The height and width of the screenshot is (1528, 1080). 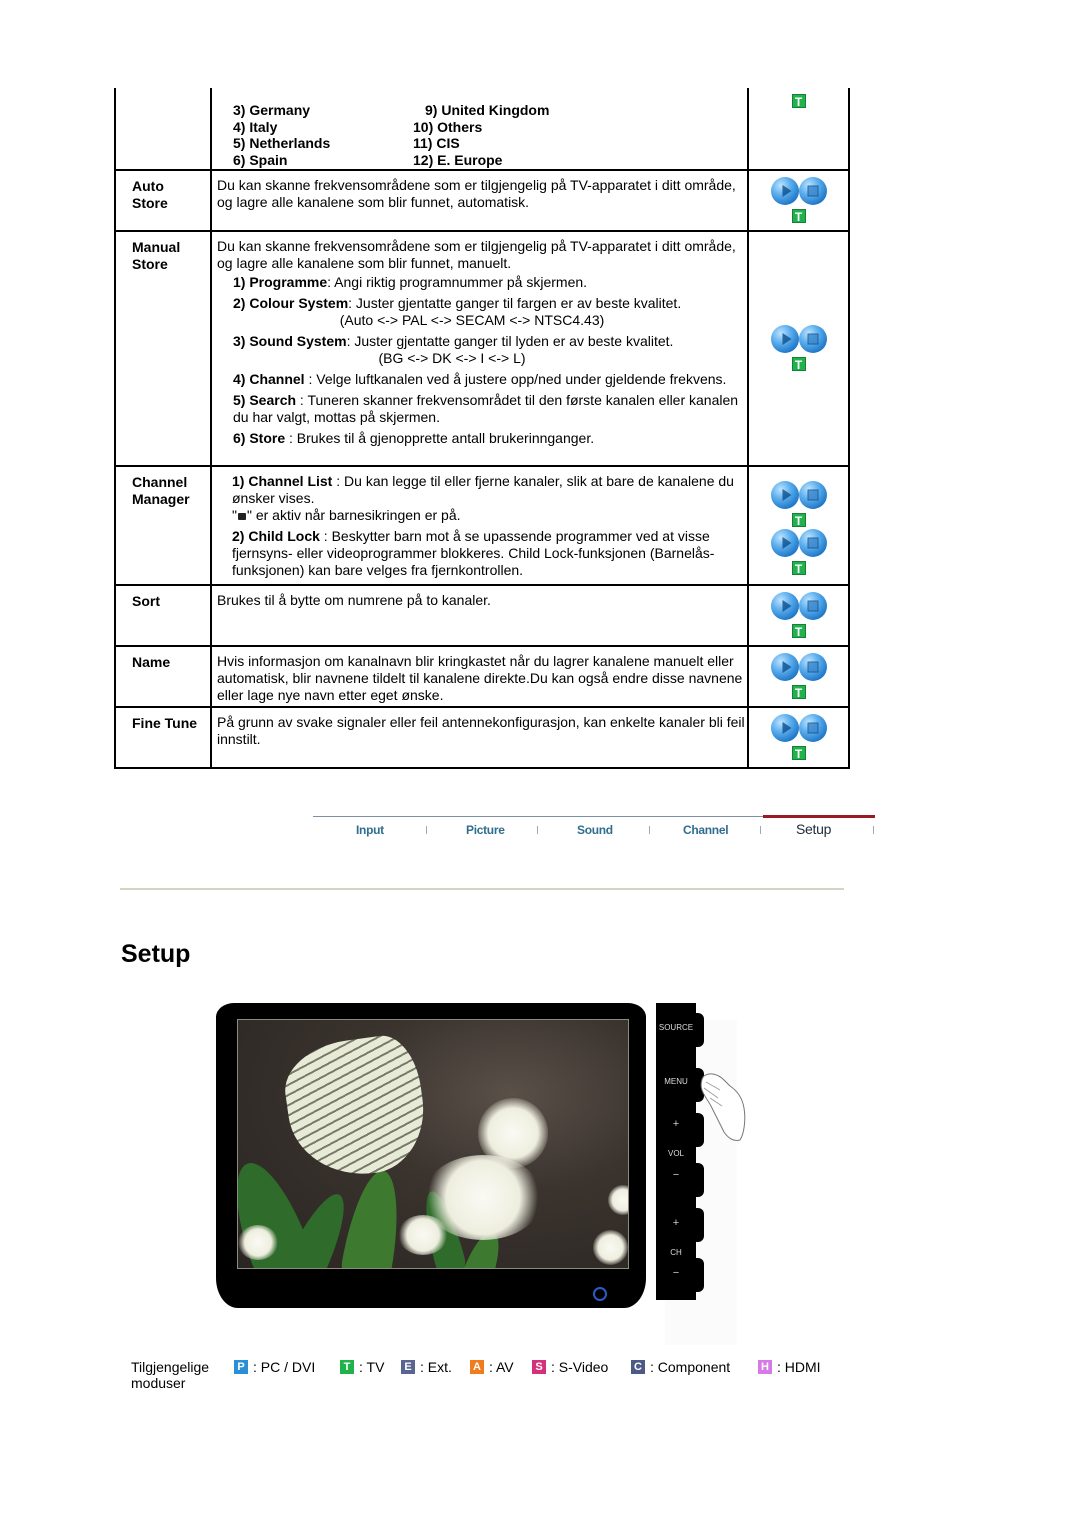 I want to click on nav-tab-sound: Sound, so click(x=595, y=830).